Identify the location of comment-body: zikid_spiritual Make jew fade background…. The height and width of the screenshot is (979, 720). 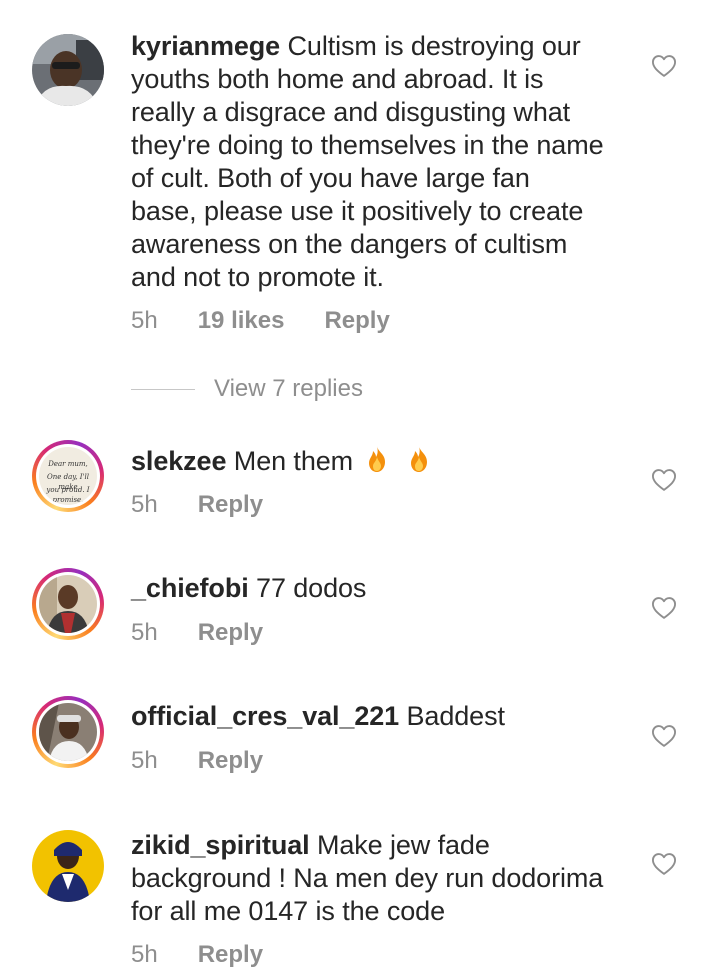
(381, 878).